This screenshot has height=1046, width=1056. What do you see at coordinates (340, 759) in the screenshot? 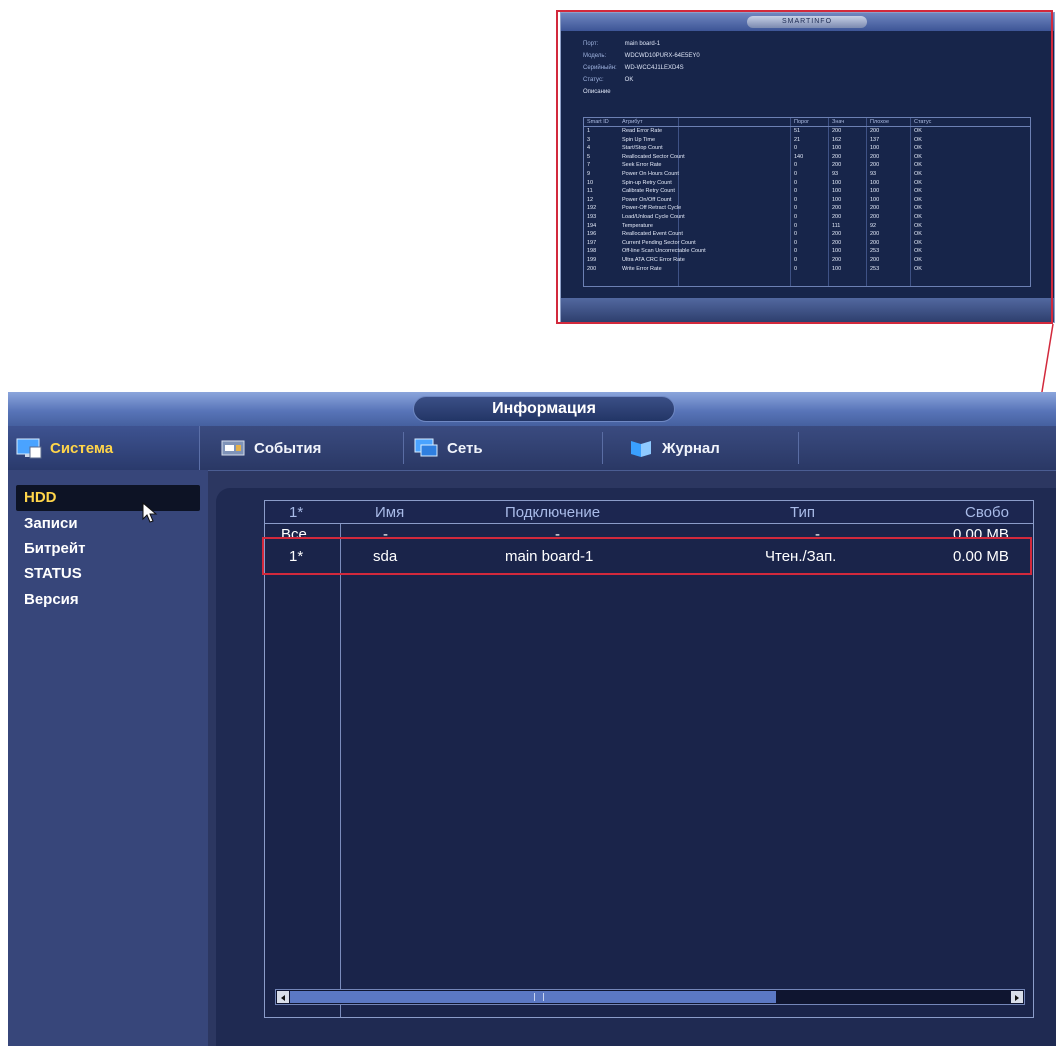
I see `column-divider` at bounding box center [340, 759].